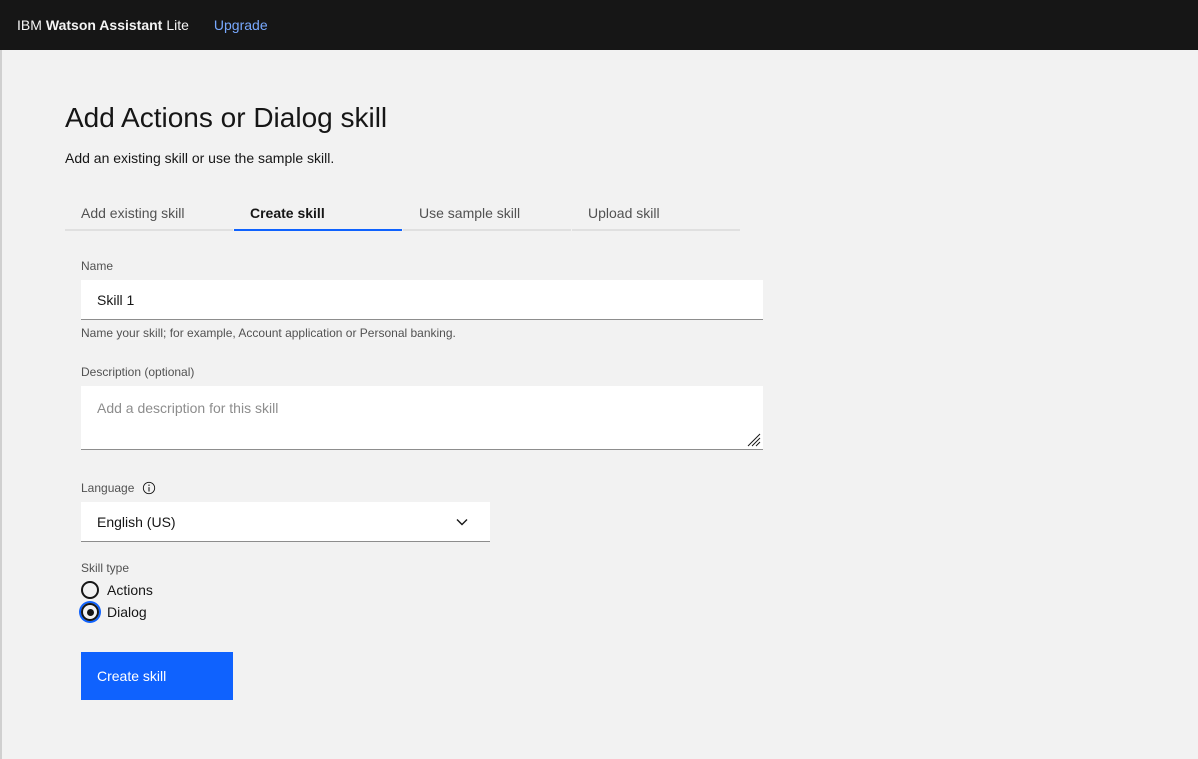 This screenshot has height=759, width=1198. I want to click on brand-product: Watson Assistant, so click(104, 25).